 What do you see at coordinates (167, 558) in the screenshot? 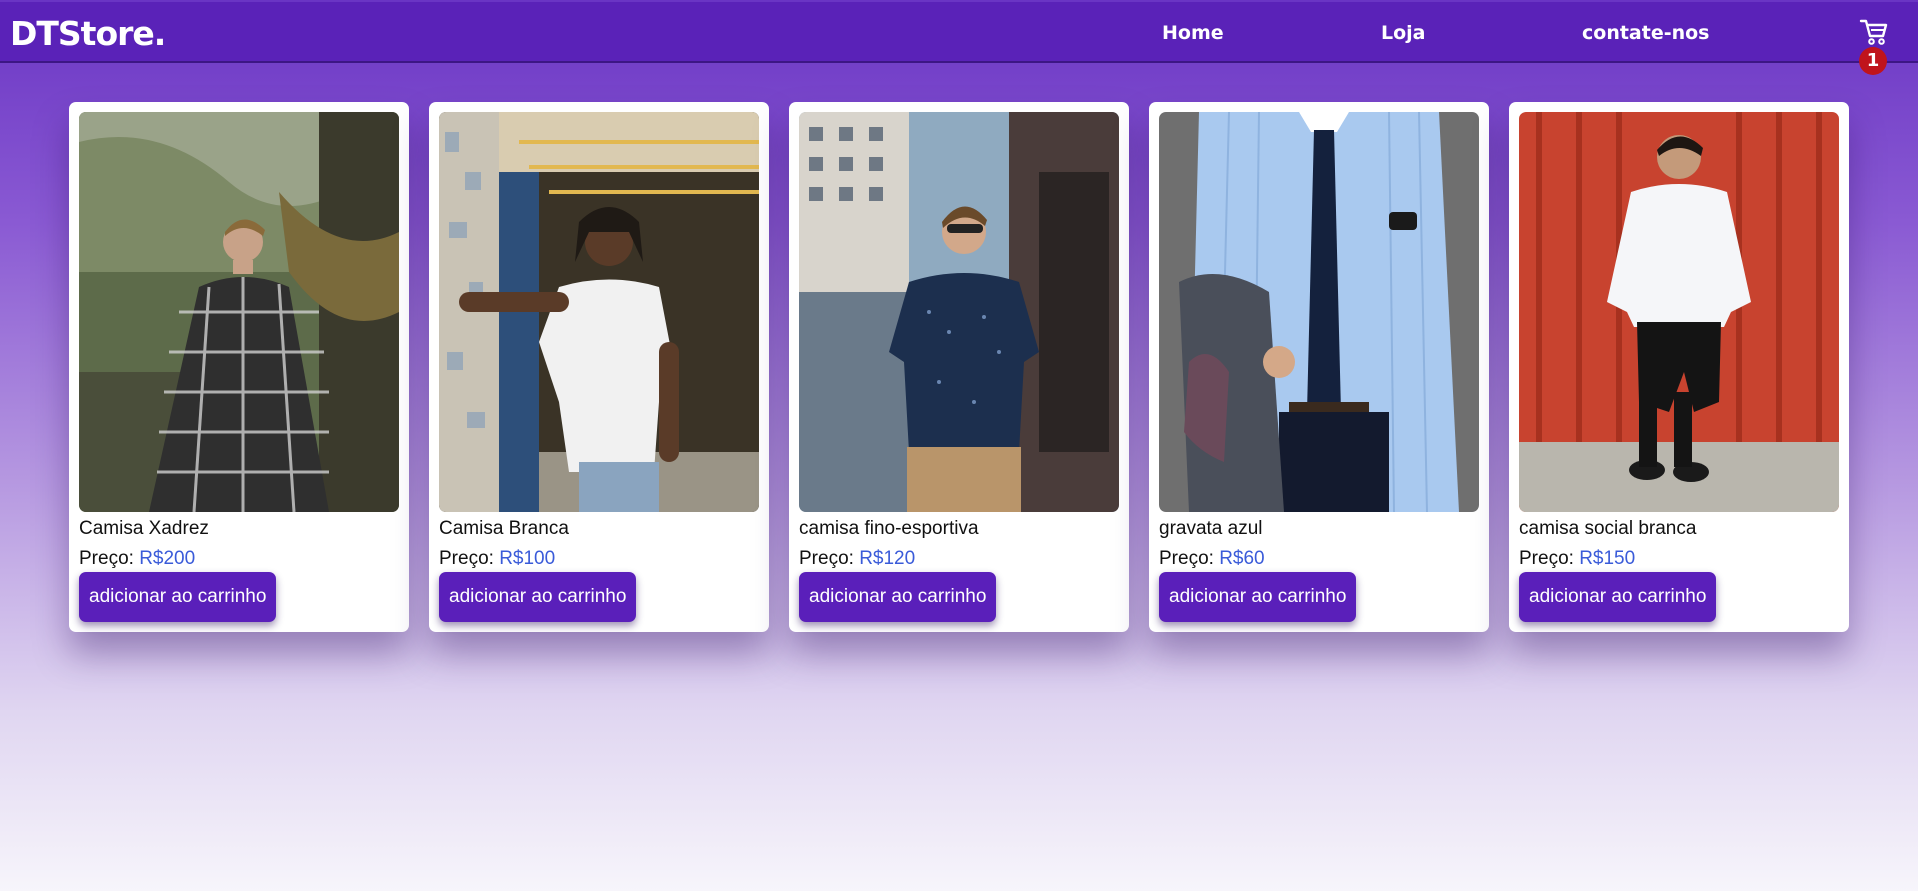
I see `price-value: R$200` at bounding box center [167, 558].